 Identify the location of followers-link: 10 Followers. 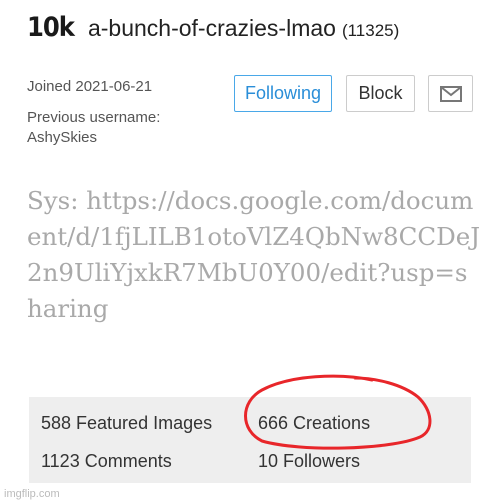
(309, 461).